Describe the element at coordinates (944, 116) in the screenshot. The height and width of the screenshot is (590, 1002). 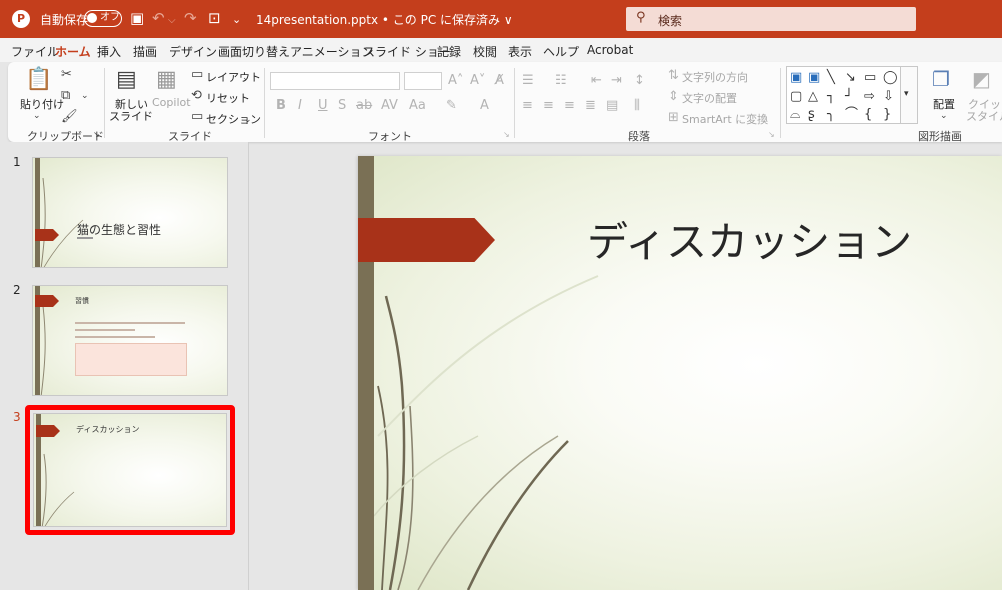
I see `arrange-dropdown-icon: ⌄` at that location.